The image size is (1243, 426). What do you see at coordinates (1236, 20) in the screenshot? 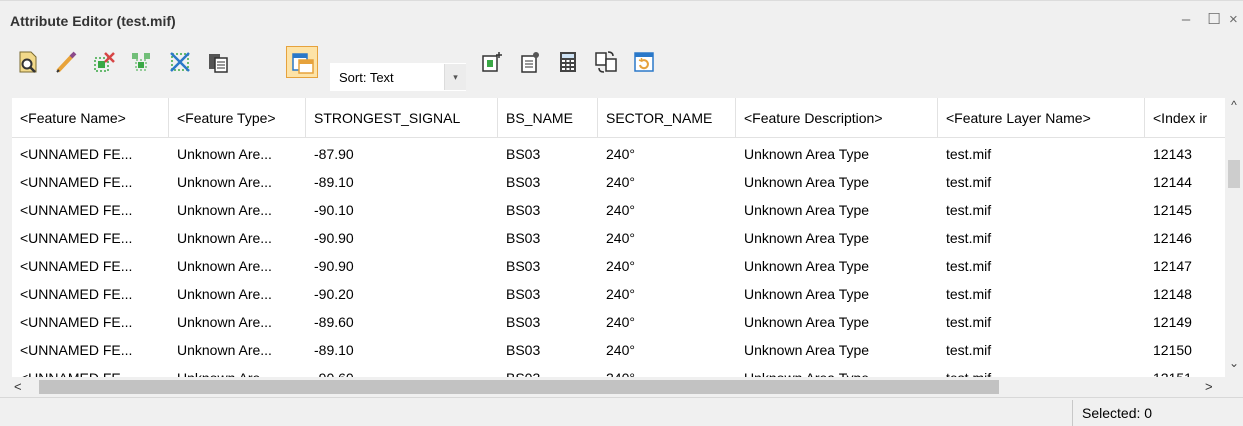
I see `close-button: ×` at bounding box center [1236, 20].